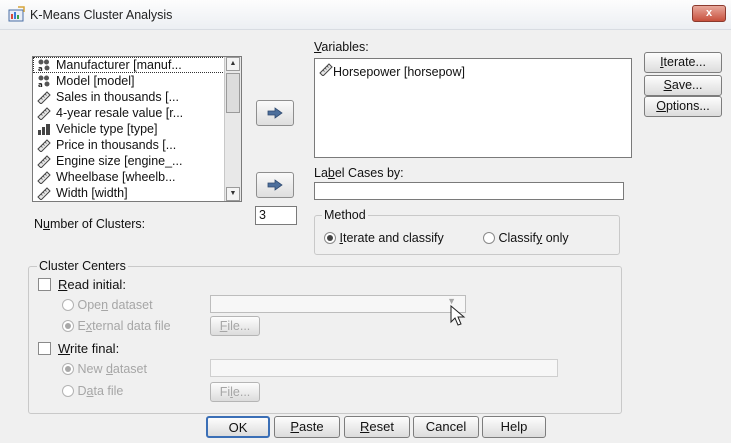 This screenshot has width=731, height=443. I want to click on scroll-thumb, so click(233, 93).